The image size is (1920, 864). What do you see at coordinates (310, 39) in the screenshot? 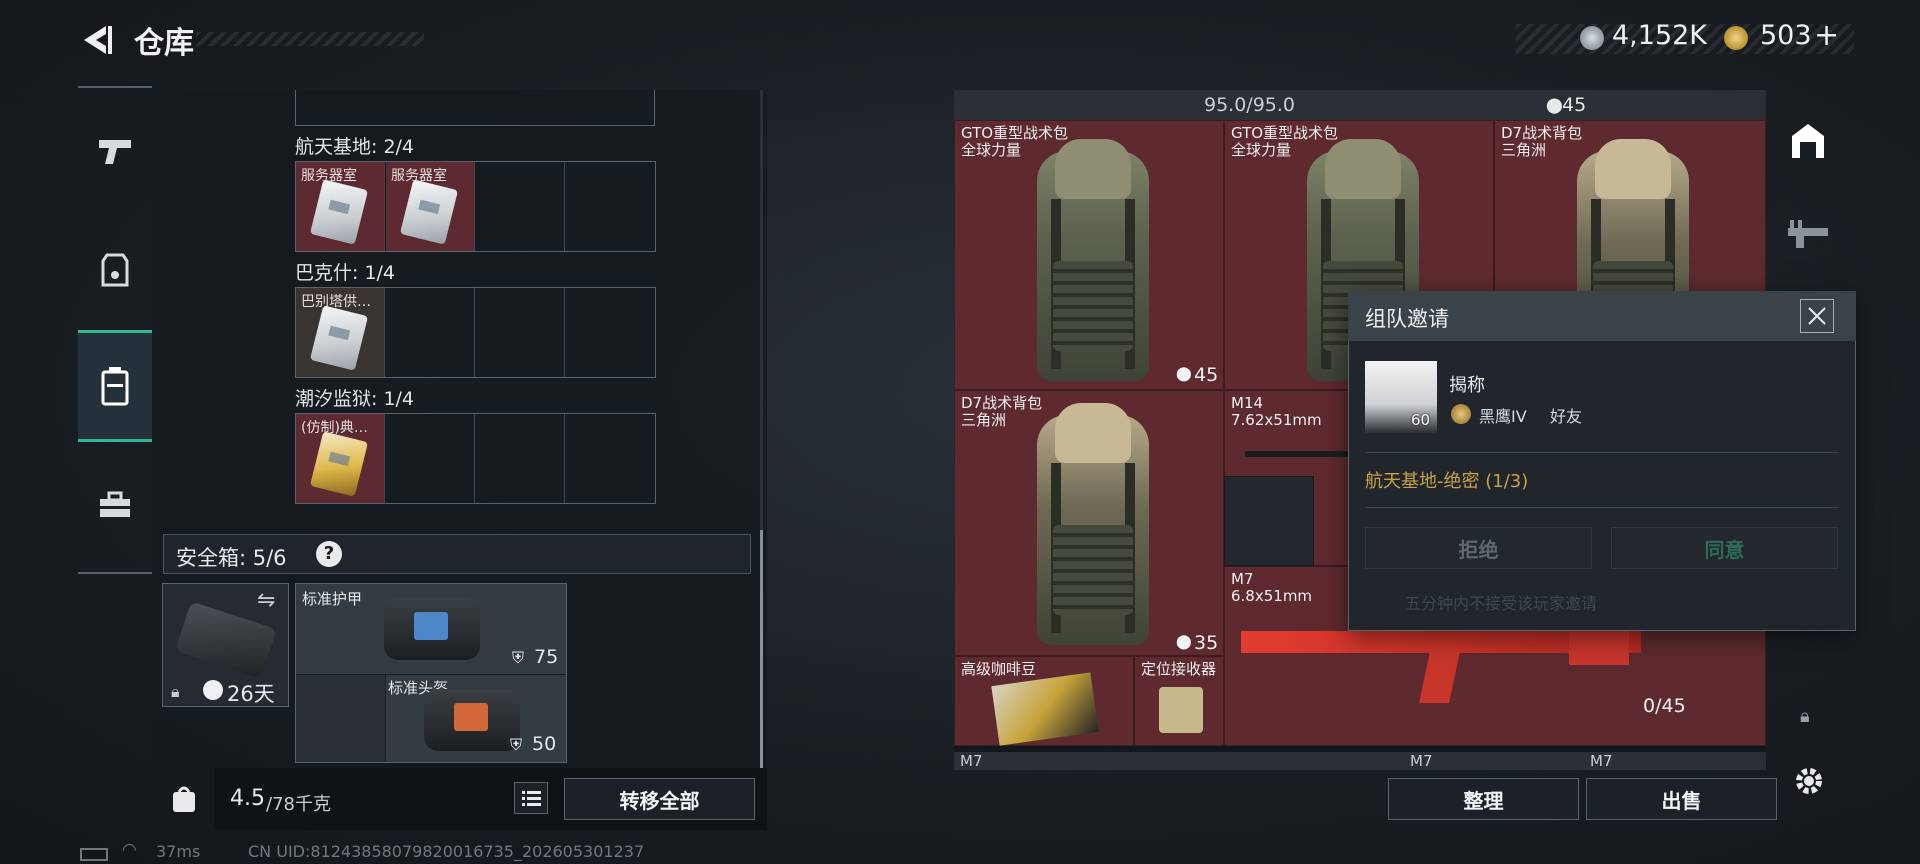
I see `title-decoration` at bounding box center [310, 39].